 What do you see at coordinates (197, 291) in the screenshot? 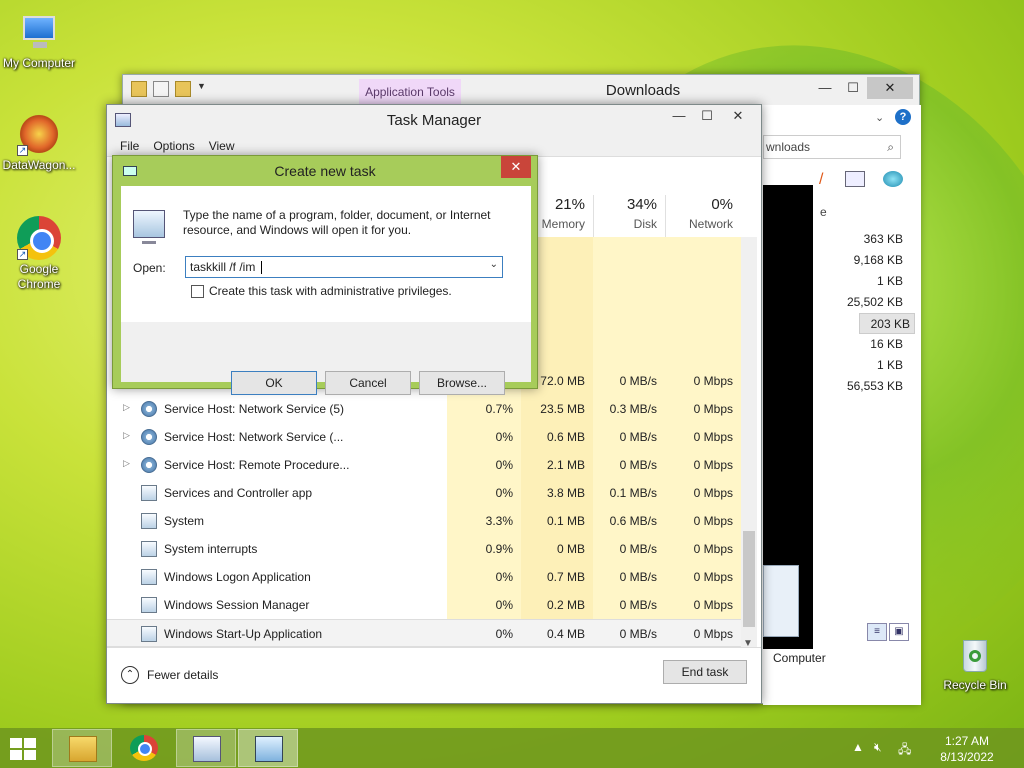
I see `admin-privileges-checkbox` at bounding box center [197, 291].